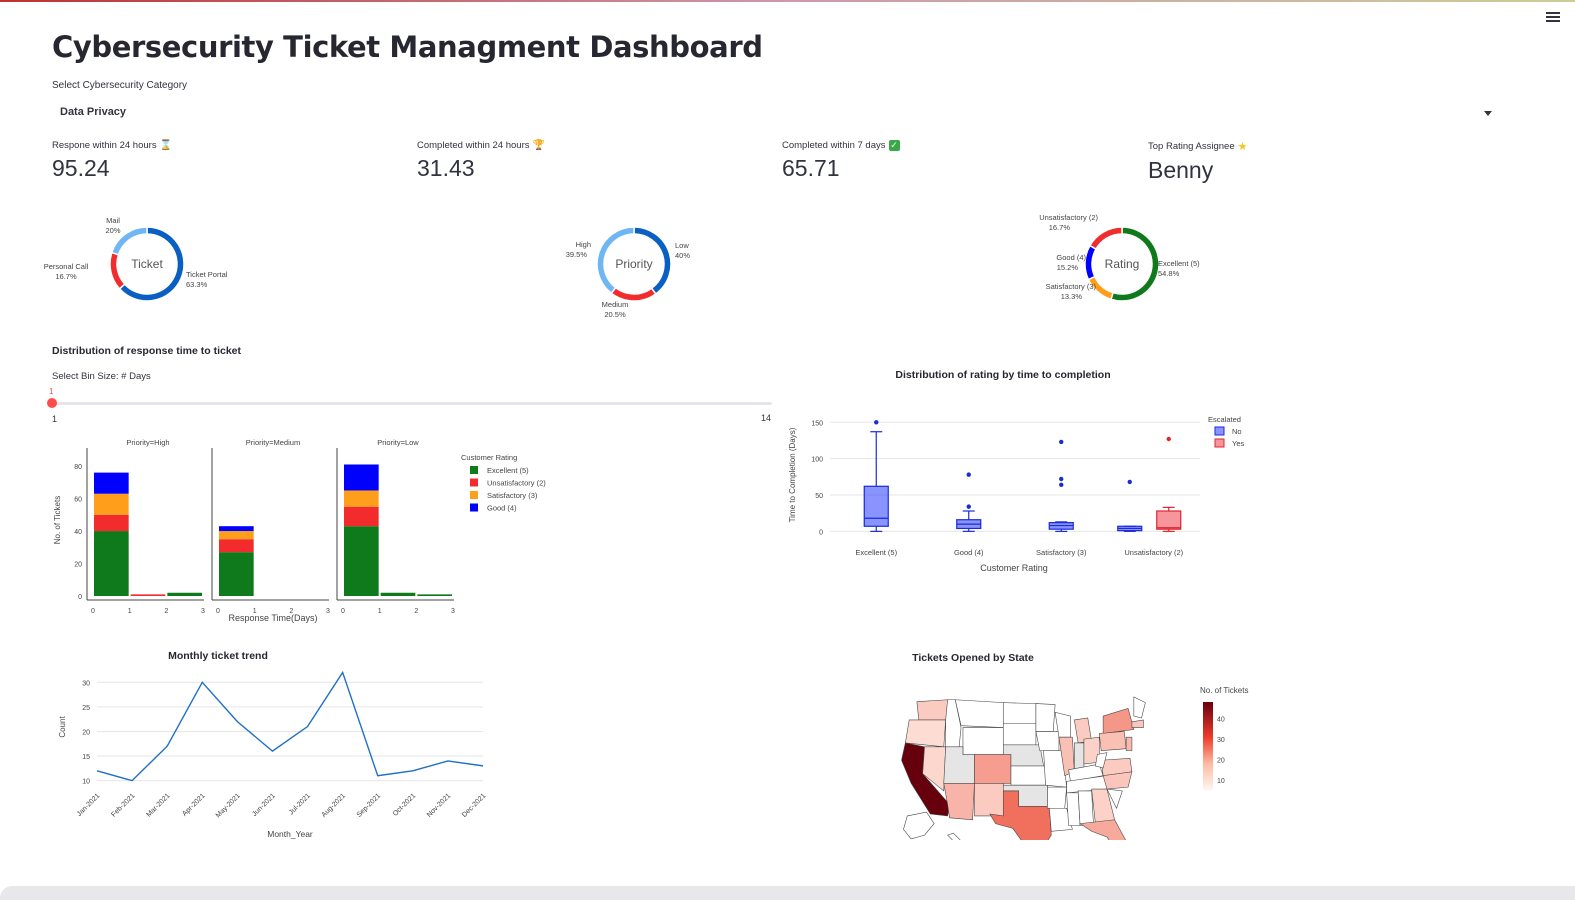 The image size is (1575, 900). Describe the element at coordinates (1118, 720) in the screenshot. I see `state-region-ny` at that location.